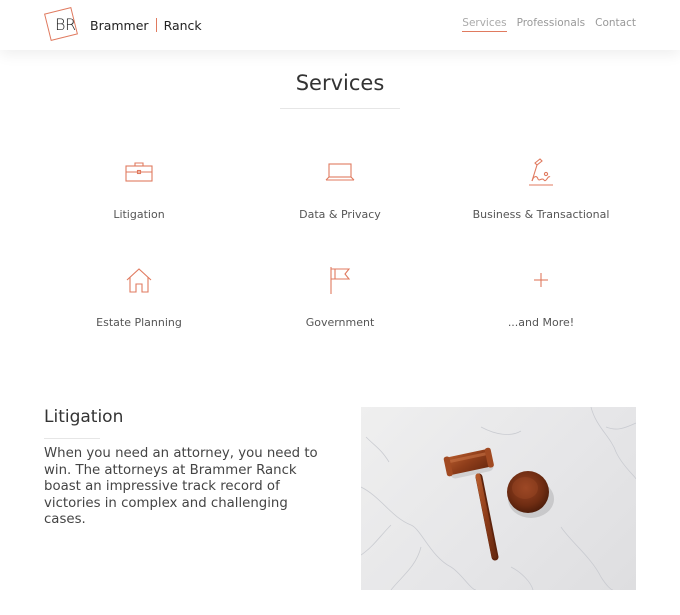 The height and width of the screenshot is (615, 680). What do you see at coordinates (65, 24) in the screenshot?
I see `logo-initials: BR` at bounding box center [65, 24].